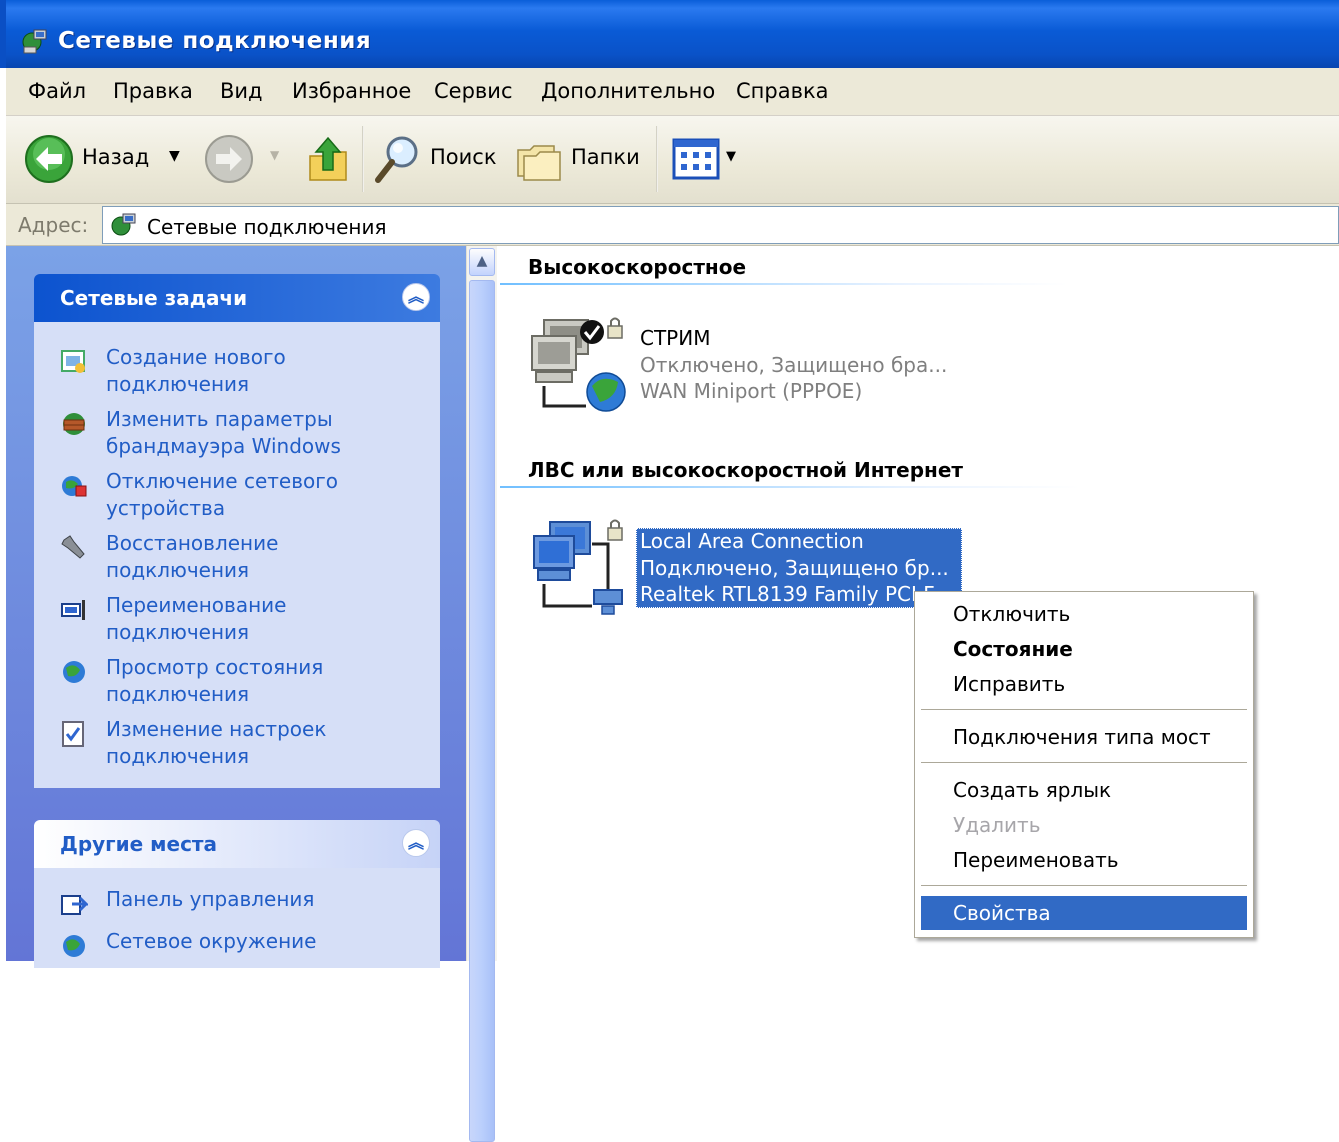 Image resolution: width=1339 pixels, height=1142 pixels. Describe the element at coordinates (73, 361) in the screenshot. I see `new-connection-icon` at that location.